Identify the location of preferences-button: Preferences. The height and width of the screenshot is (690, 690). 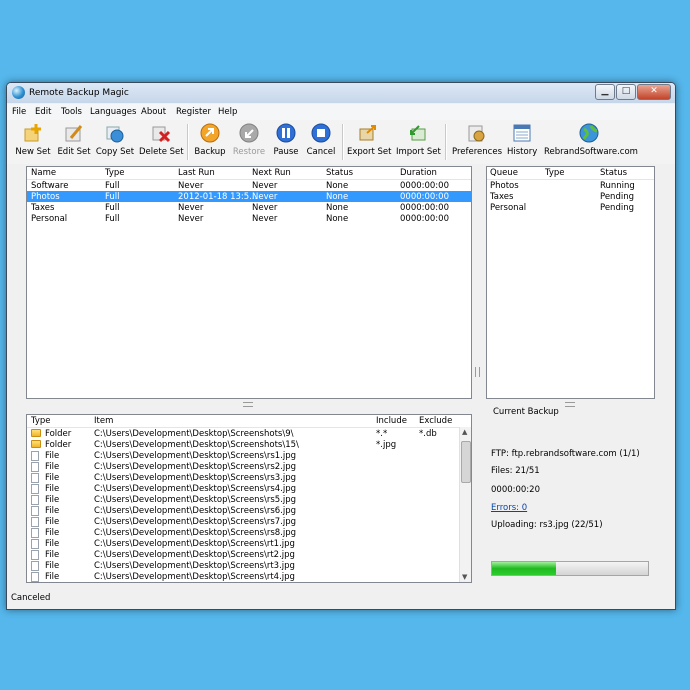
(477, 142).